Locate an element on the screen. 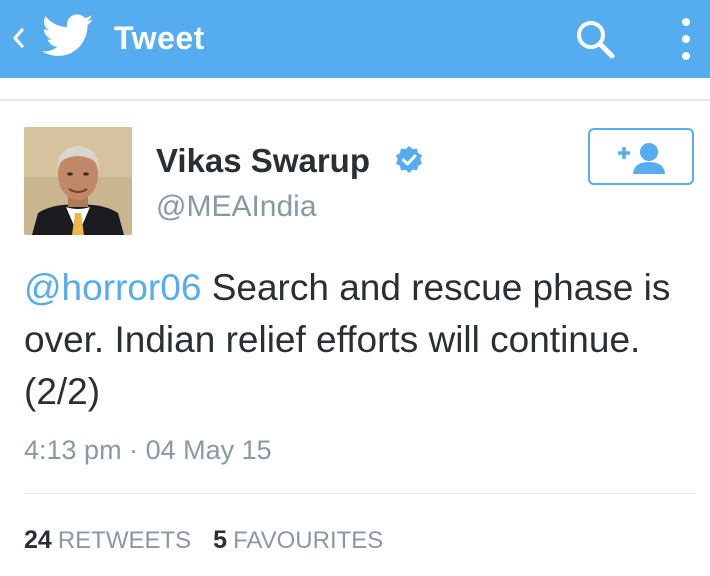 The width and height of the screenshot is (710, 576). follow-user-icon is located at coordinates (641, 158).